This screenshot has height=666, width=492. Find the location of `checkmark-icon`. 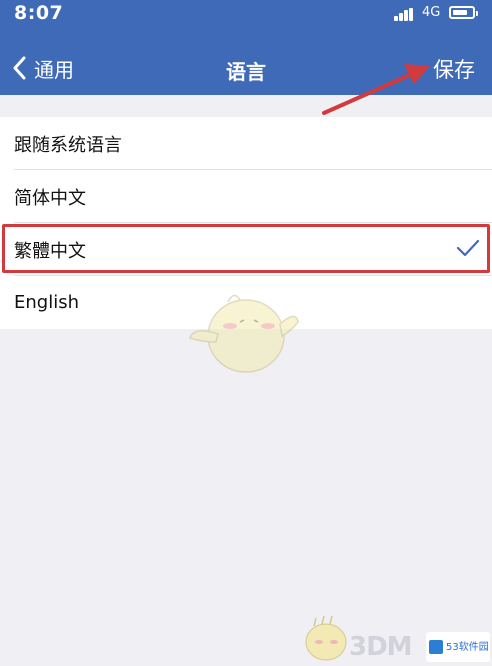

checkmark-icon is located at coordinates (468, 248).